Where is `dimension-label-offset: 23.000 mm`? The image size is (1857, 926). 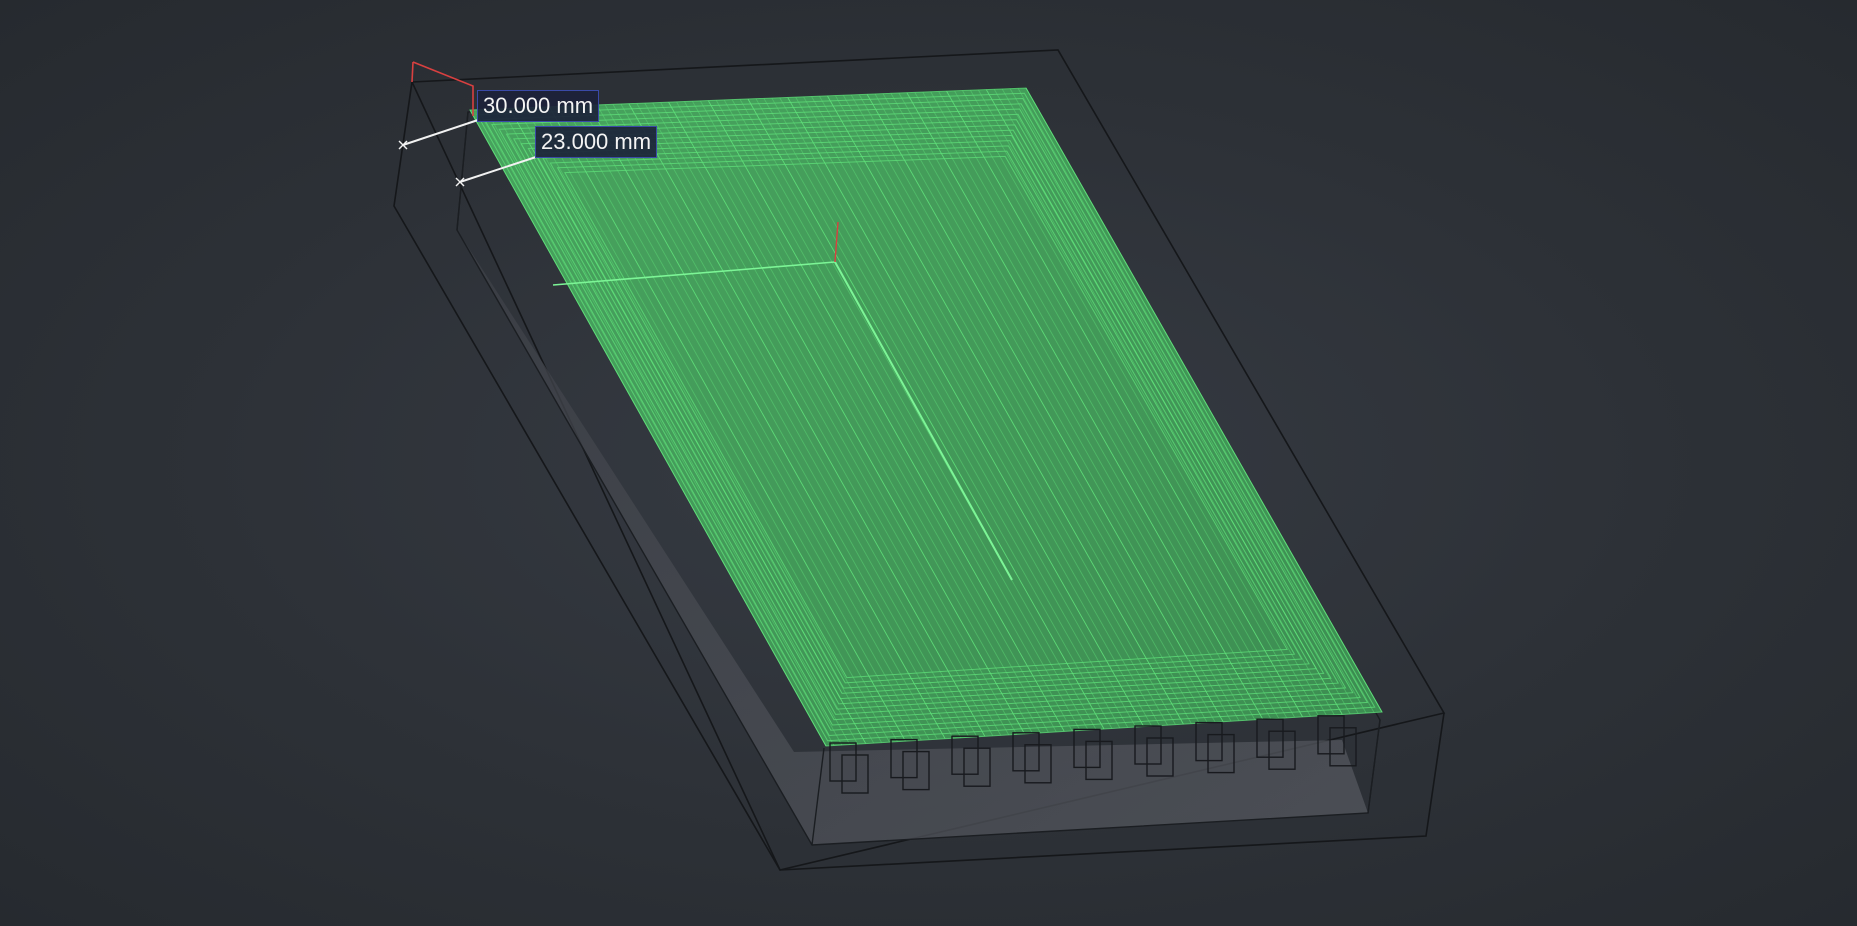 dimension-label-offset: 23.000 mm is located at coordinates (596, 142).